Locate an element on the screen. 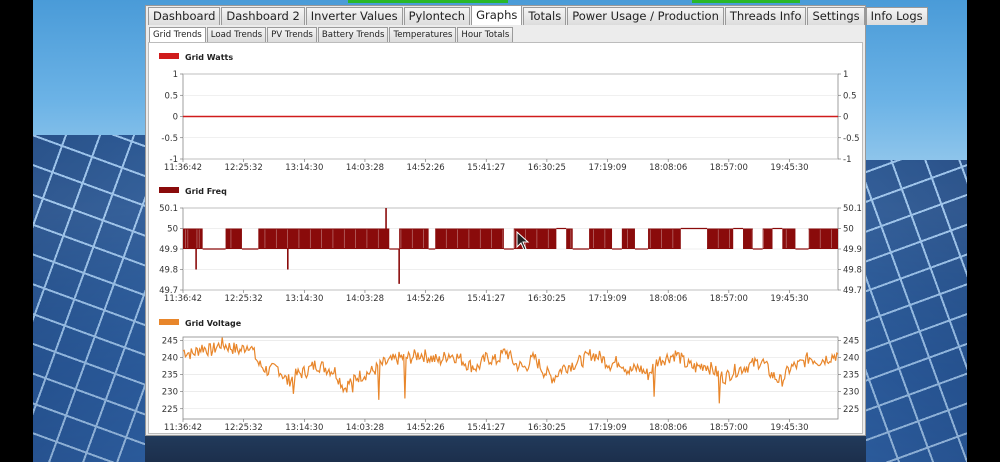  subtab-load-trends: Load Trends is located at coordinates (236, 35).